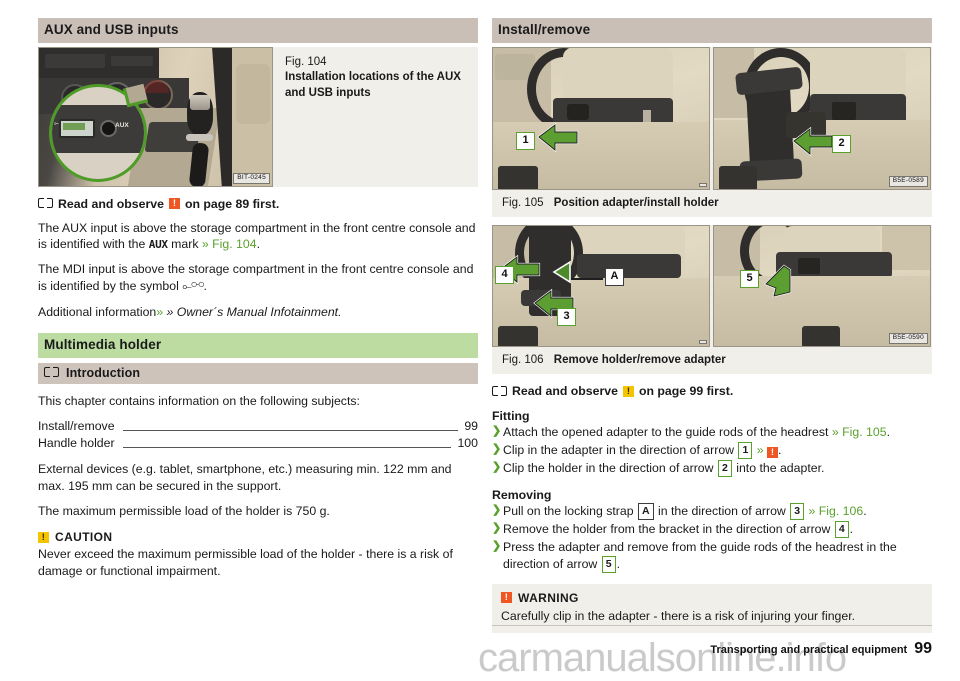 Image resolution: width=960 pixels, height=681 pixels. What do you see at coordinates (601, 118) in the screenshot?
I see `figure-105-image-left: 1` at bounding box center [601, 118].